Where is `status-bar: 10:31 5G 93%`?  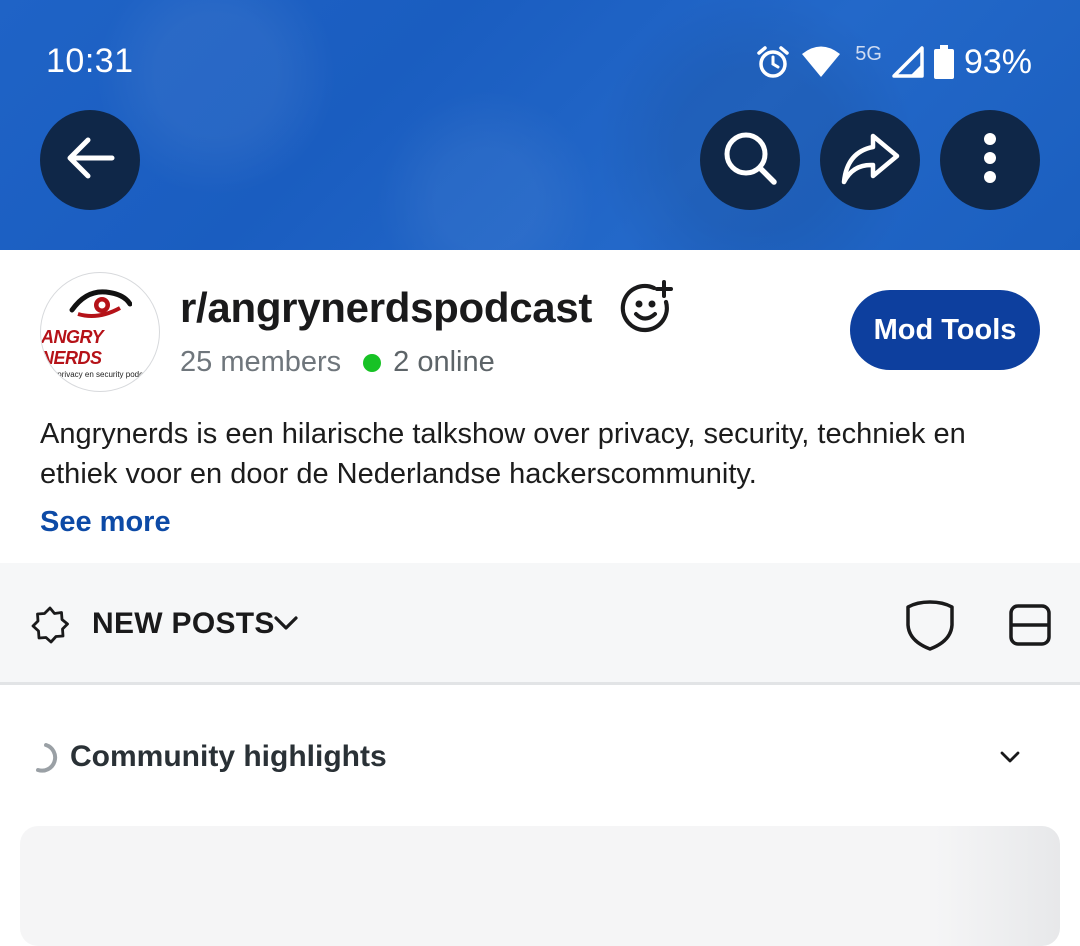 status-bar: 10:31 5G 93% is located at coordinates (540, 55).